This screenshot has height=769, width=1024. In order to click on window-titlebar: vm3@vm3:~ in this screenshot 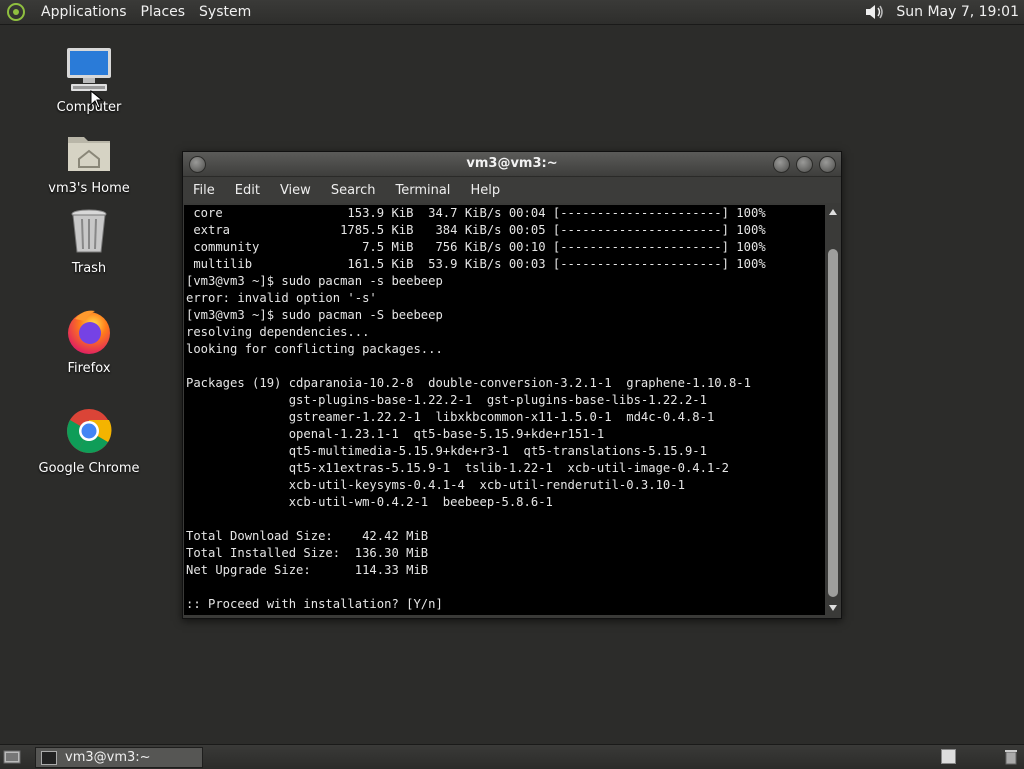, I will do `click(512, 164)`.